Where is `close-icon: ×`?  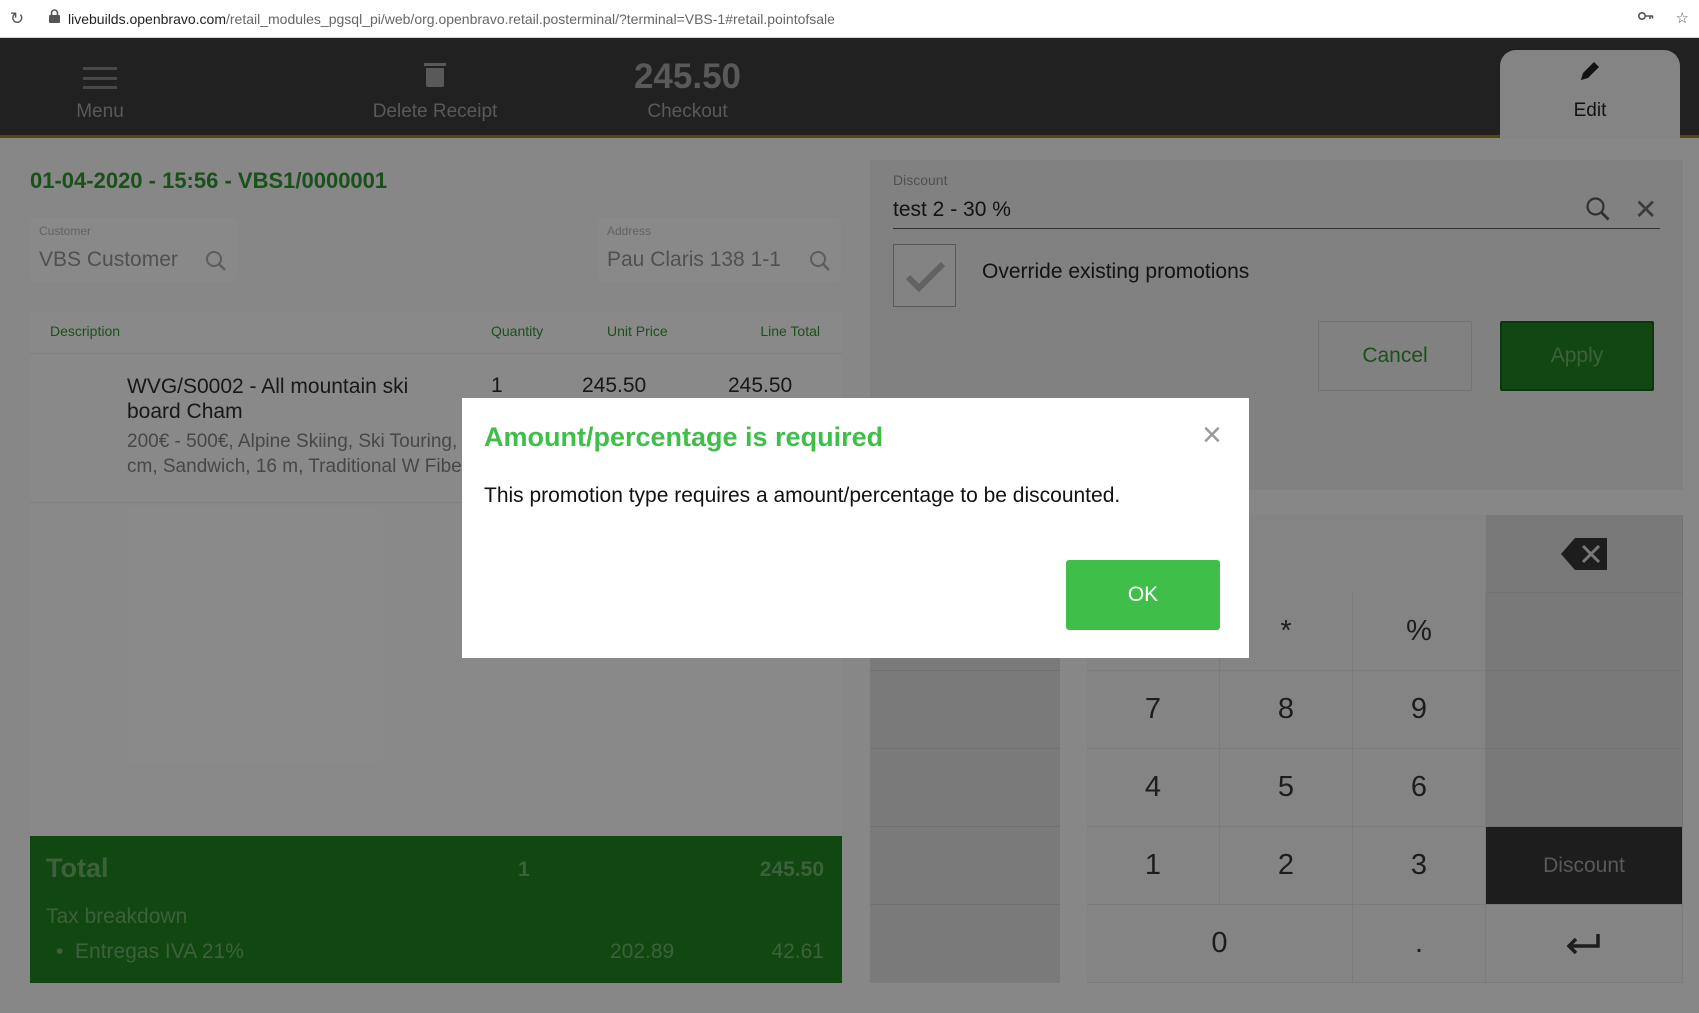
close-icon: × is located at coordinates (1212, 435).